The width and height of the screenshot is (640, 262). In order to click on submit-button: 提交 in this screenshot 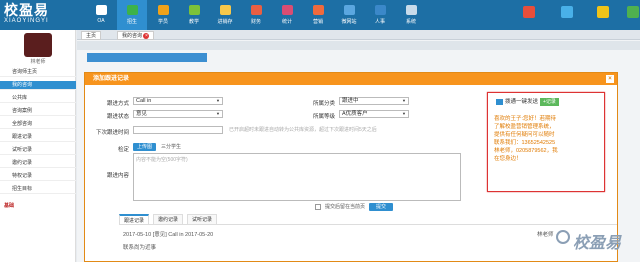, I will do `click(381, 207)`.